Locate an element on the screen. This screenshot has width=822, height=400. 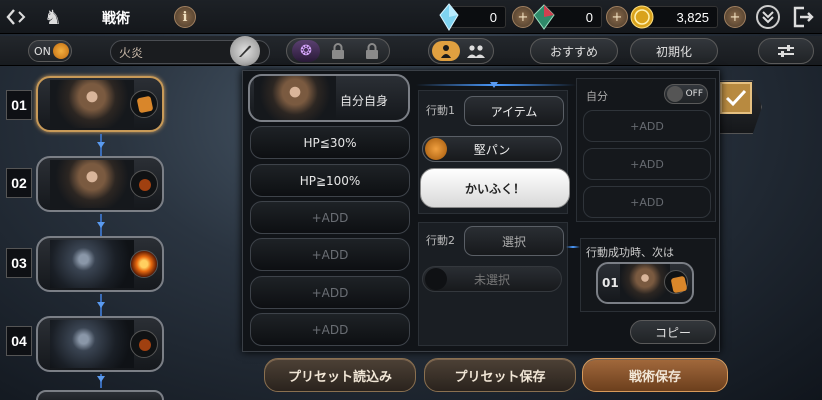
currency-value-2: 0 is located at coordinates (589, 17).